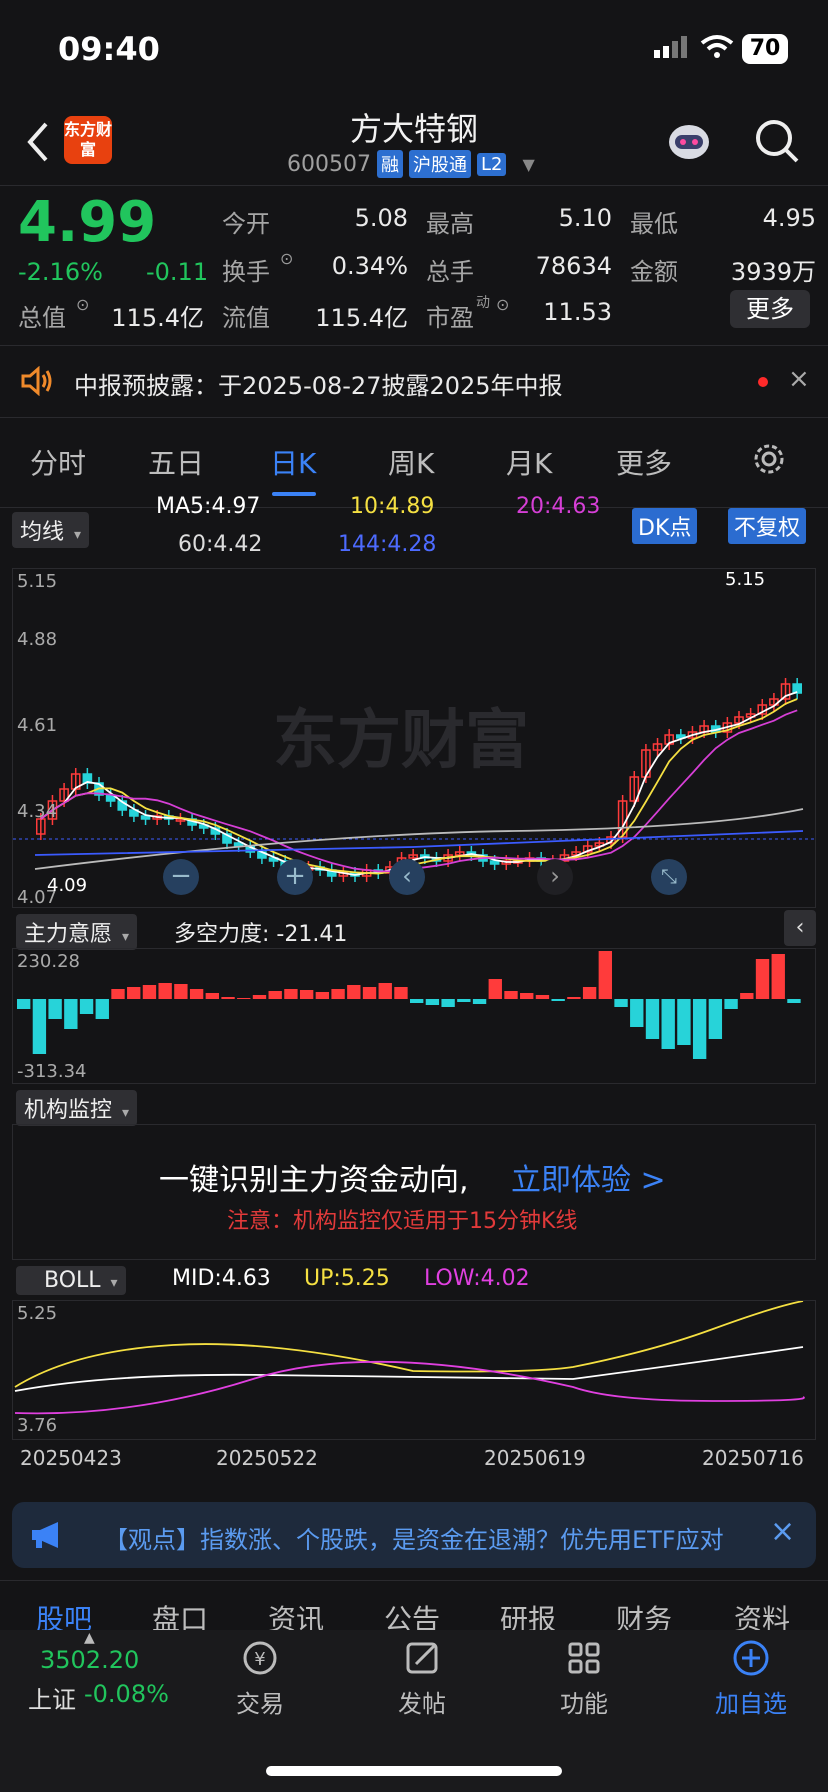  What do you see at coordinates (585, 218) in the screenshot?
I see `high-value: 5.10` at bounding box center [585, 218].